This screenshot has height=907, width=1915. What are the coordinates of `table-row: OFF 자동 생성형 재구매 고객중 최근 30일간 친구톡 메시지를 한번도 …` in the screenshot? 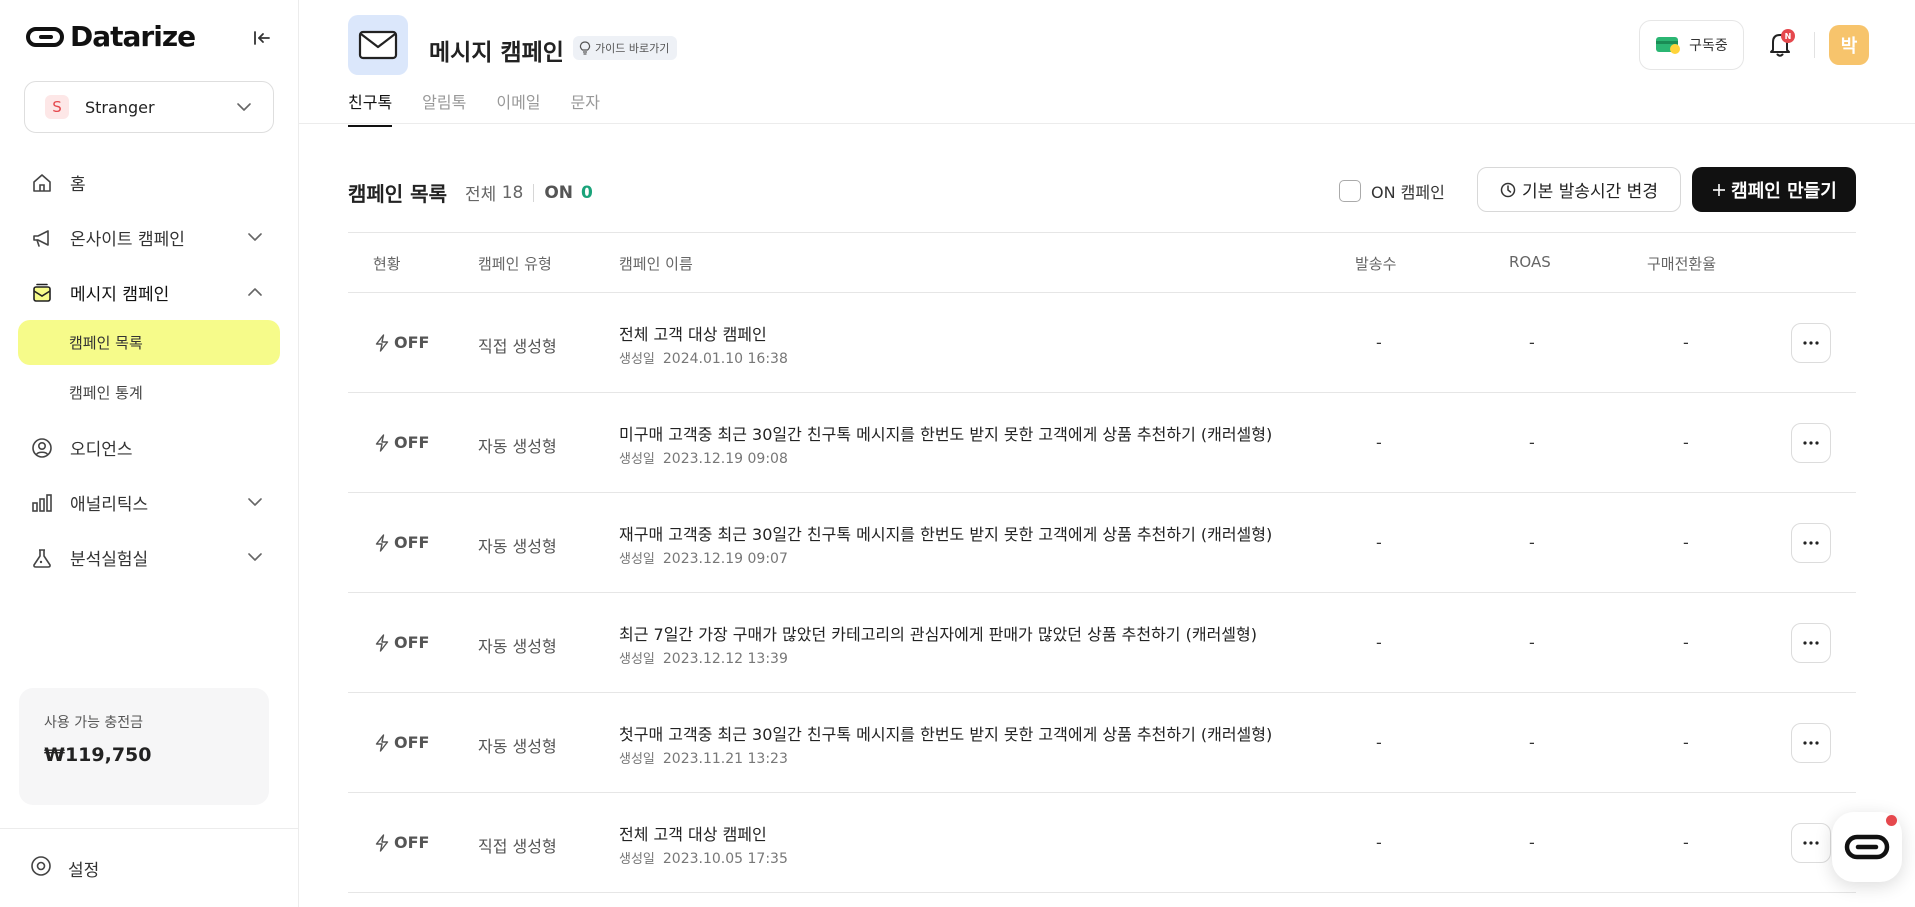 It's located at (1102, 543).